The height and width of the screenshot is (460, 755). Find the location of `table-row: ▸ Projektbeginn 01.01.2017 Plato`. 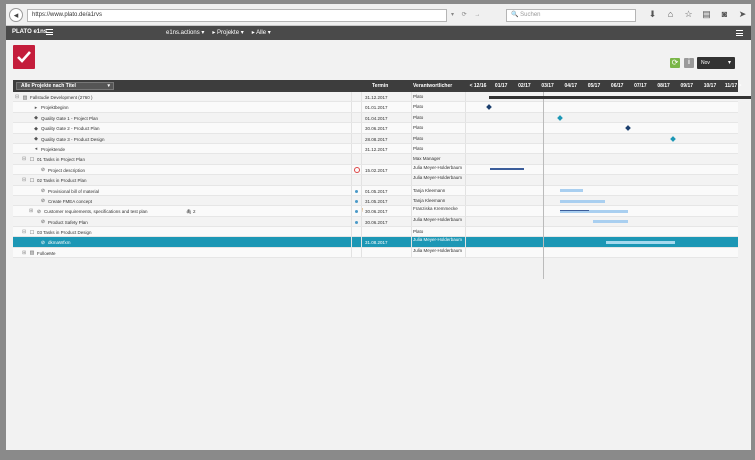

table-row: ▸ Projektbeginn 01.01.2017 Plato is located at coordinates (375, 107).